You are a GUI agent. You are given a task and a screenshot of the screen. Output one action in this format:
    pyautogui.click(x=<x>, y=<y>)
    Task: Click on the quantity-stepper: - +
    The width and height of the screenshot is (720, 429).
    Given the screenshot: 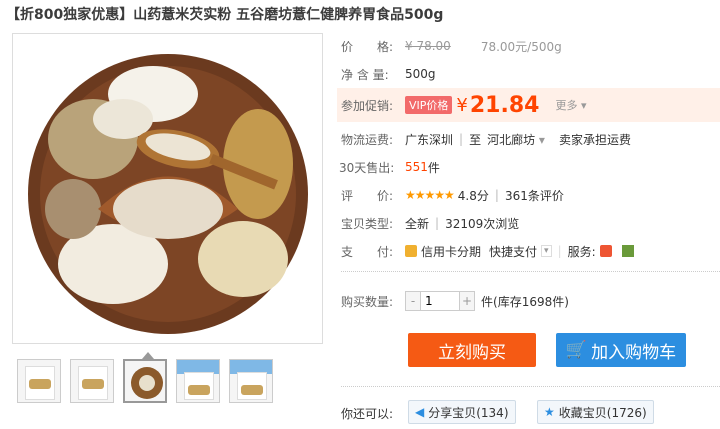 What is the action you would take?
    pyautogui.click(x=440, y=301)
    